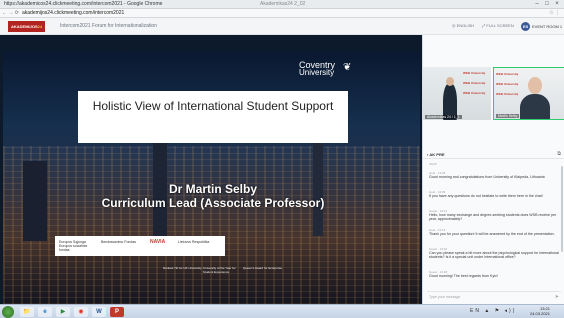 The width and height of the screenshot is (564, 318). I want to click on minimize-icon: –, so click(537, 4).